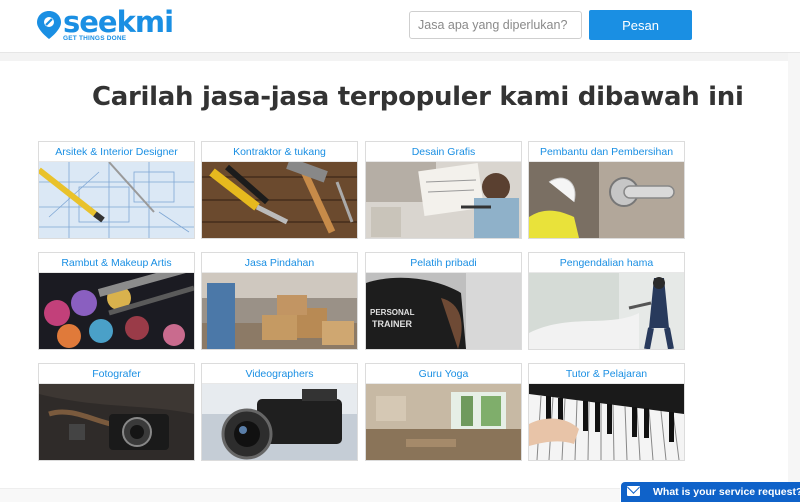 This screenshot has height=502, width=800. I want to click on category-card-jasa-pindahan: Jasa Pindahan, so click(279, 301).